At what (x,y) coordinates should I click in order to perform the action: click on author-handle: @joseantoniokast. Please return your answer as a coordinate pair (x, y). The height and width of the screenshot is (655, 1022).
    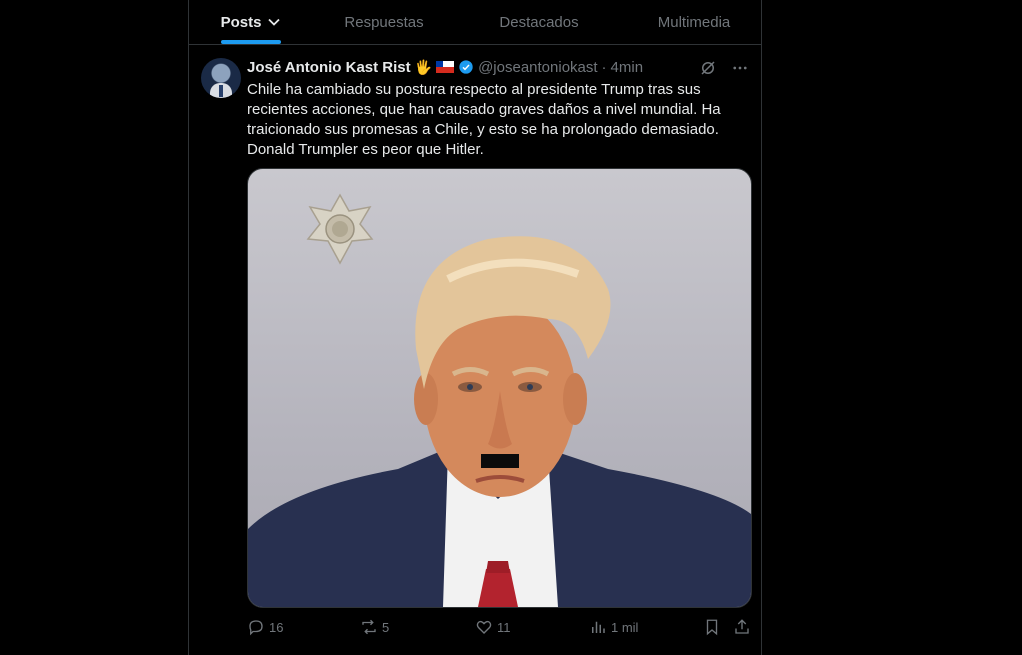
    Looking at the image, I should click on (537, 67).